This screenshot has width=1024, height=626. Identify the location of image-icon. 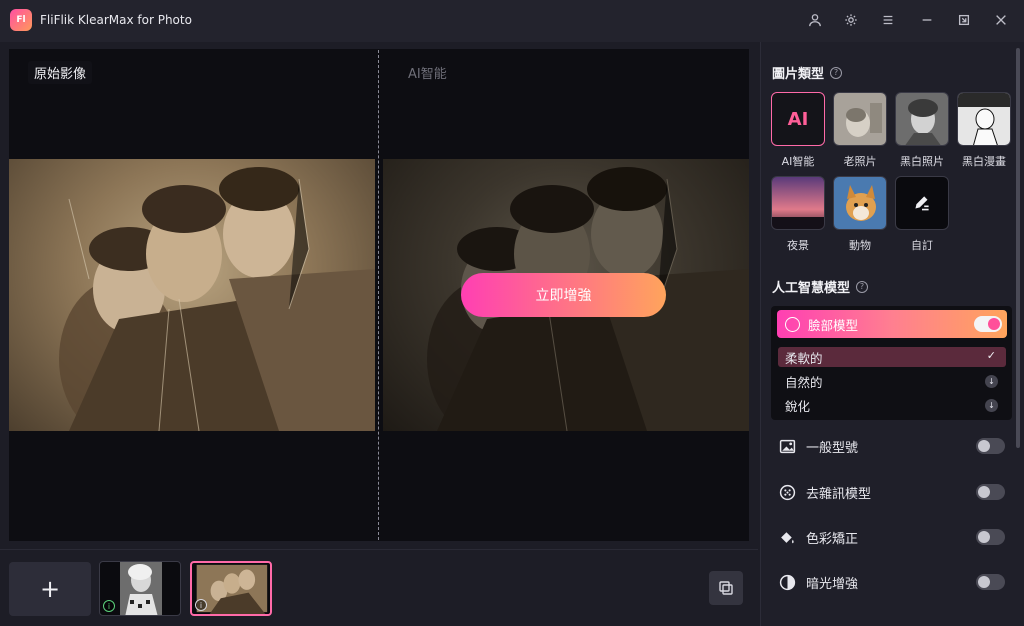
(787, 446).